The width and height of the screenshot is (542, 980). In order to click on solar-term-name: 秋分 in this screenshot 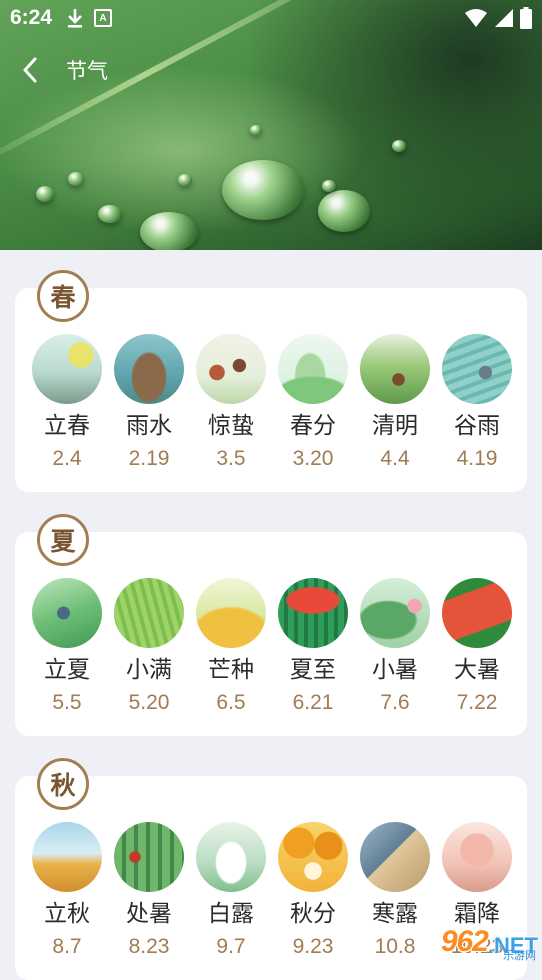, I will do `click(313, 914)`.